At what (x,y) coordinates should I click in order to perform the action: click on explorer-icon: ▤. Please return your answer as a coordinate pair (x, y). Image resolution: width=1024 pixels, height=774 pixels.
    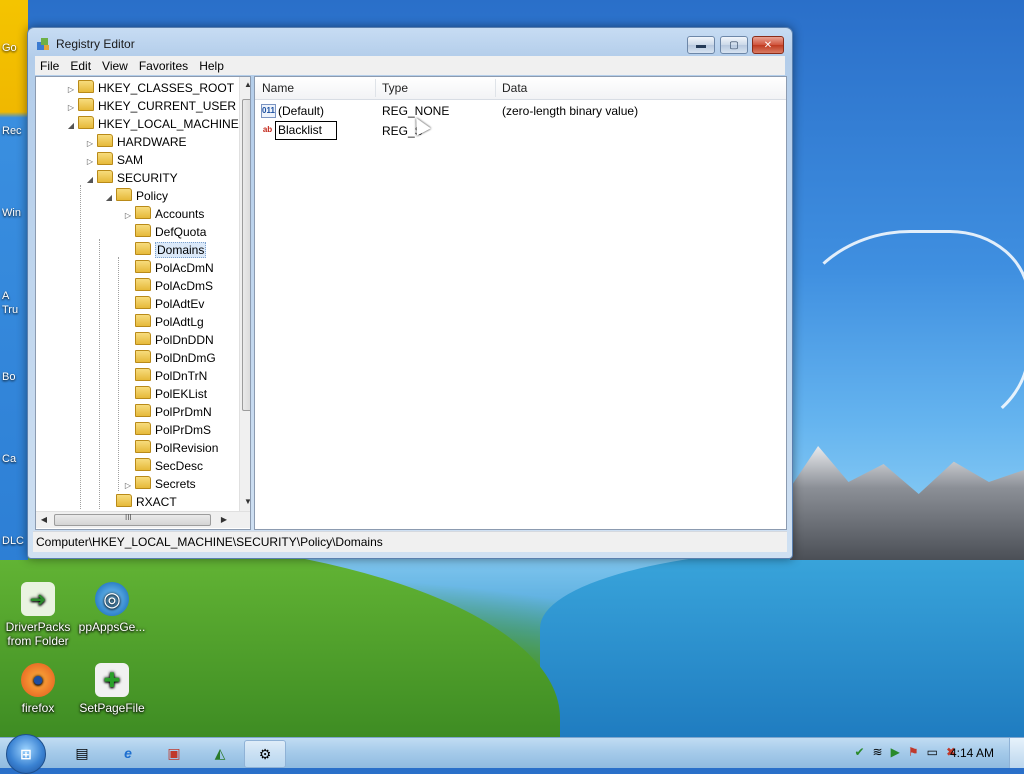
    Looking at the image, I should click on (82, 753).